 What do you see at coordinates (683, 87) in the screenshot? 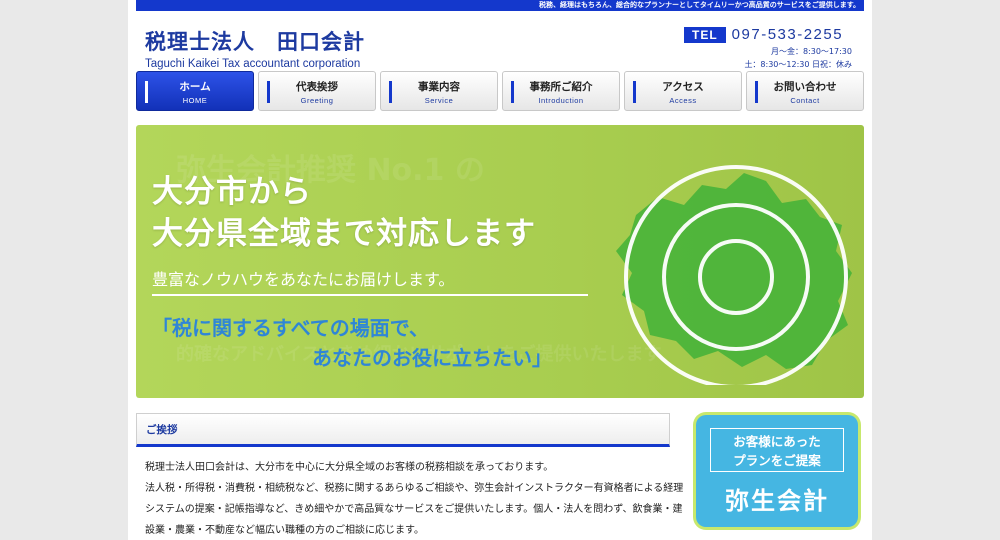
I see `nav-label-jp: アクセス` at bounding box center [683, 87].